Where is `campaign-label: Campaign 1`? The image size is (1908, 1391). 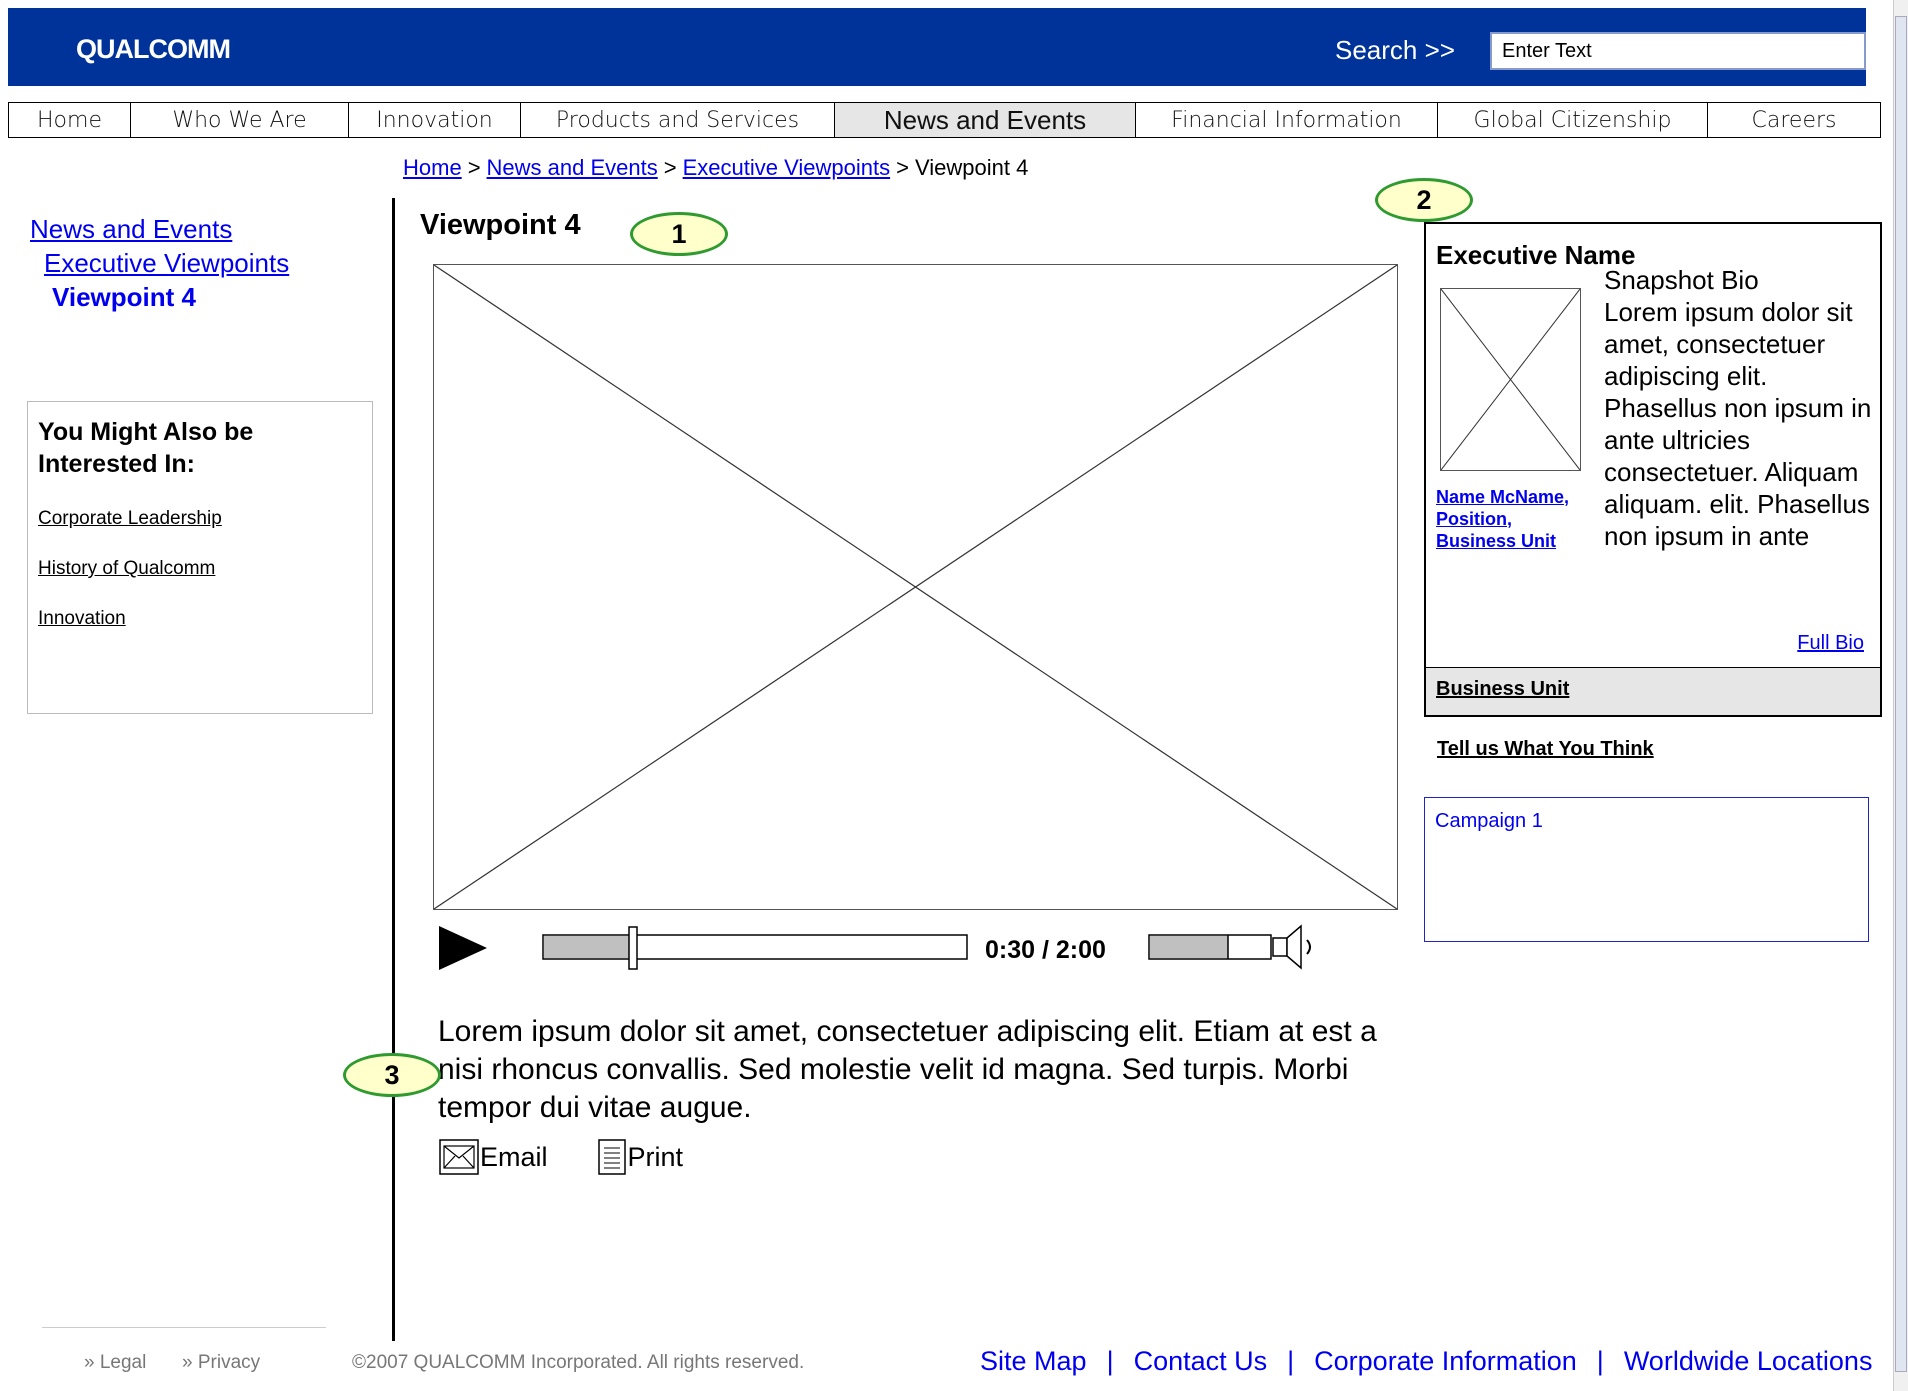
campaign-label: Campaign 1 is located at coordinates (1489, 821).